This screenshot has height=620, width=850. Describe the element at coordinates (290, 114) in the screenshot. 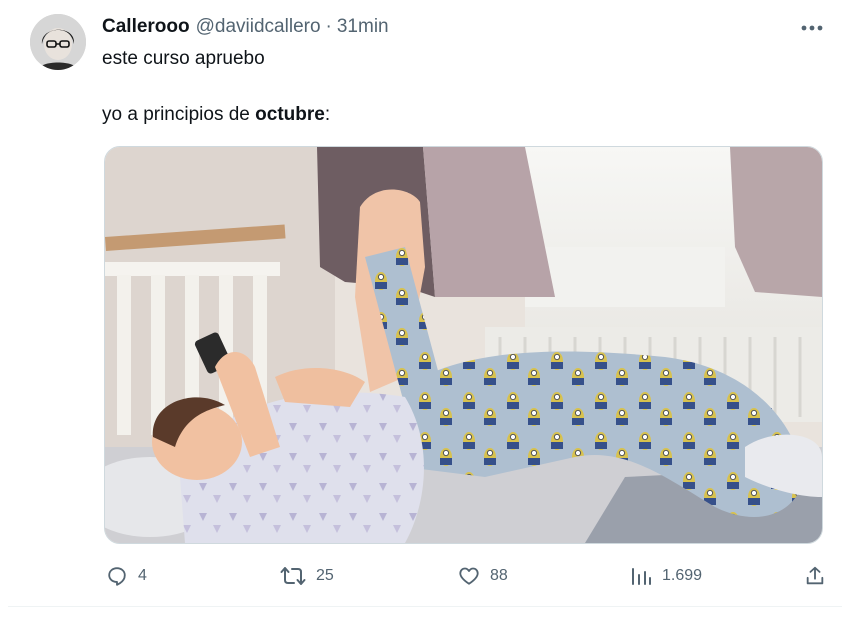

I see `tweet-text-bold: octubre` at that location.